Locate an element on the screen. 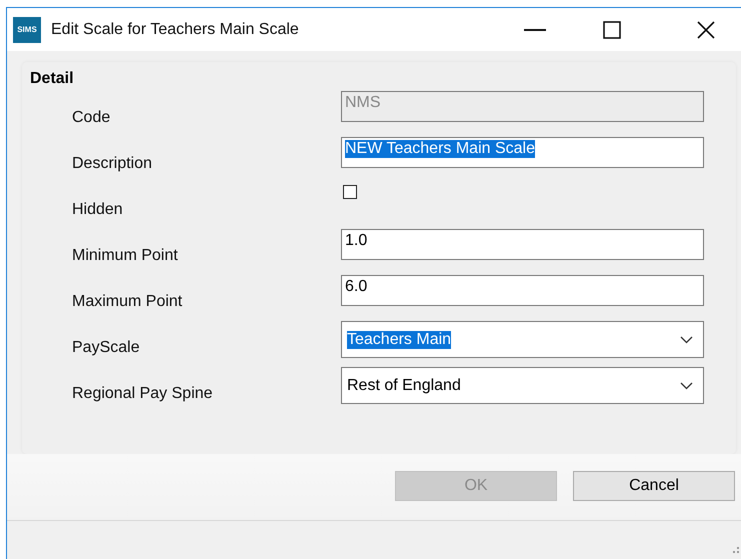  field-label: PayScale is located at coordinates (106, 348).